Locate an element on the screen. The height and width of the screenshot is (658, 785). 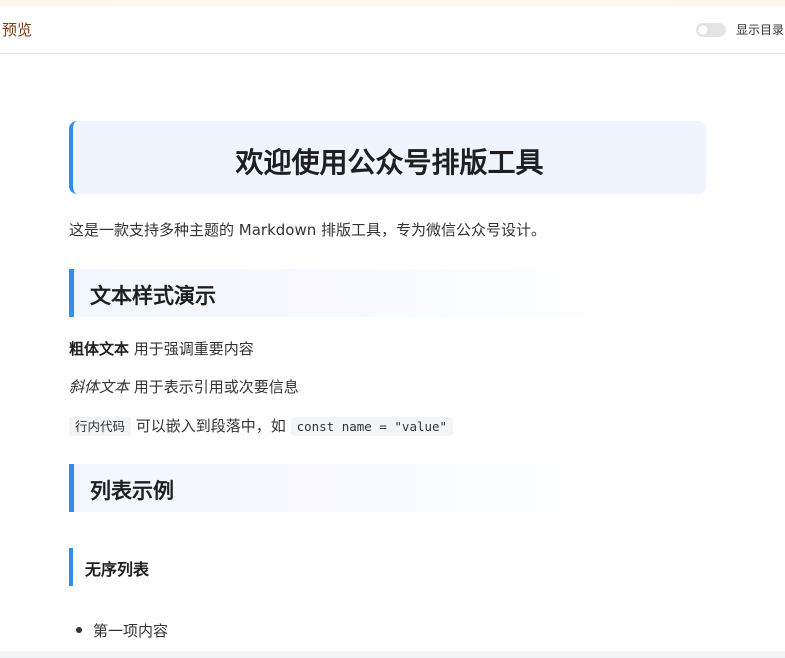
section-heading-text: 列表示例 is located at coordinates (132, 491).